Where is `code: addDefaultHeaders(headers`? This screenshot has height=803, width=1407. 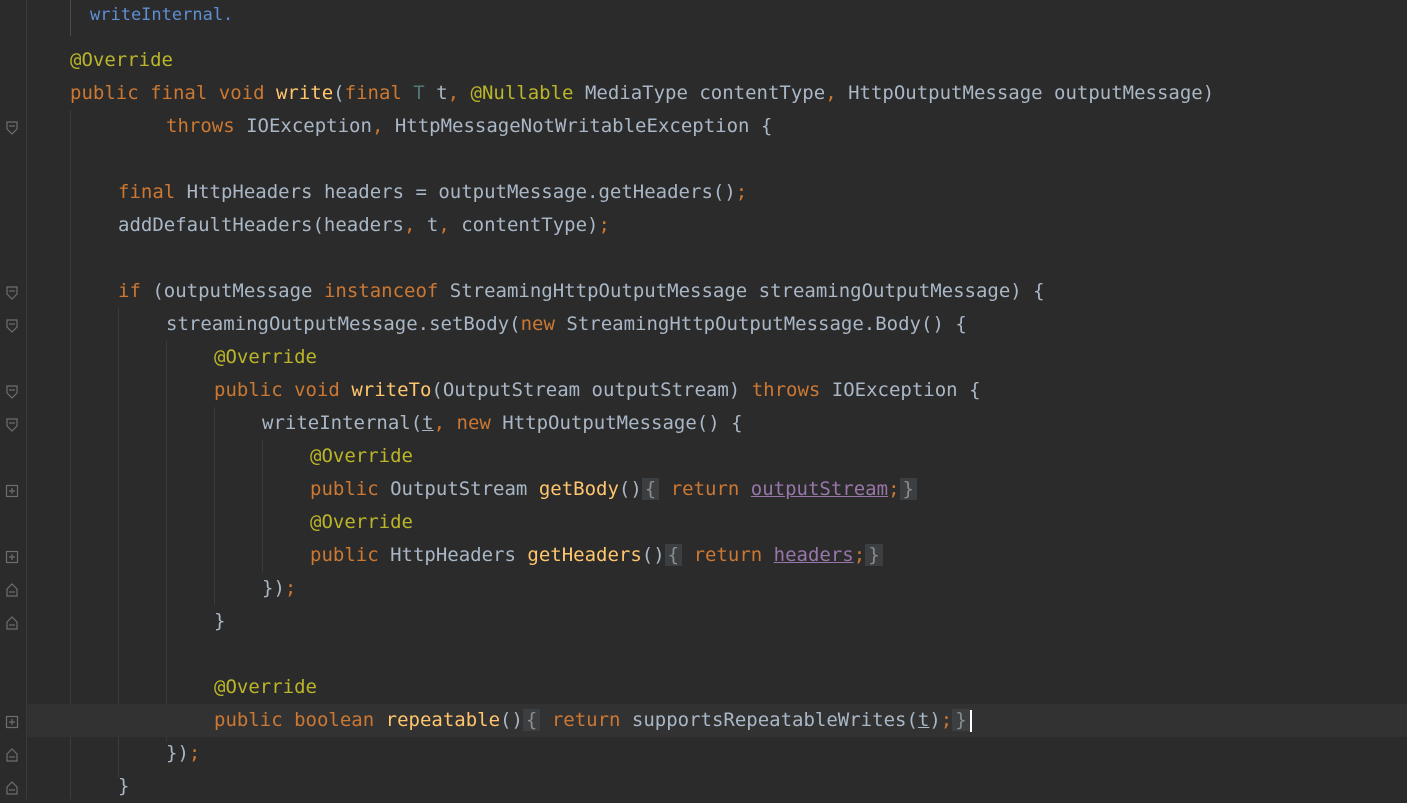 code: addDefaultHeaders(headers is located at coordinates (261, 225).